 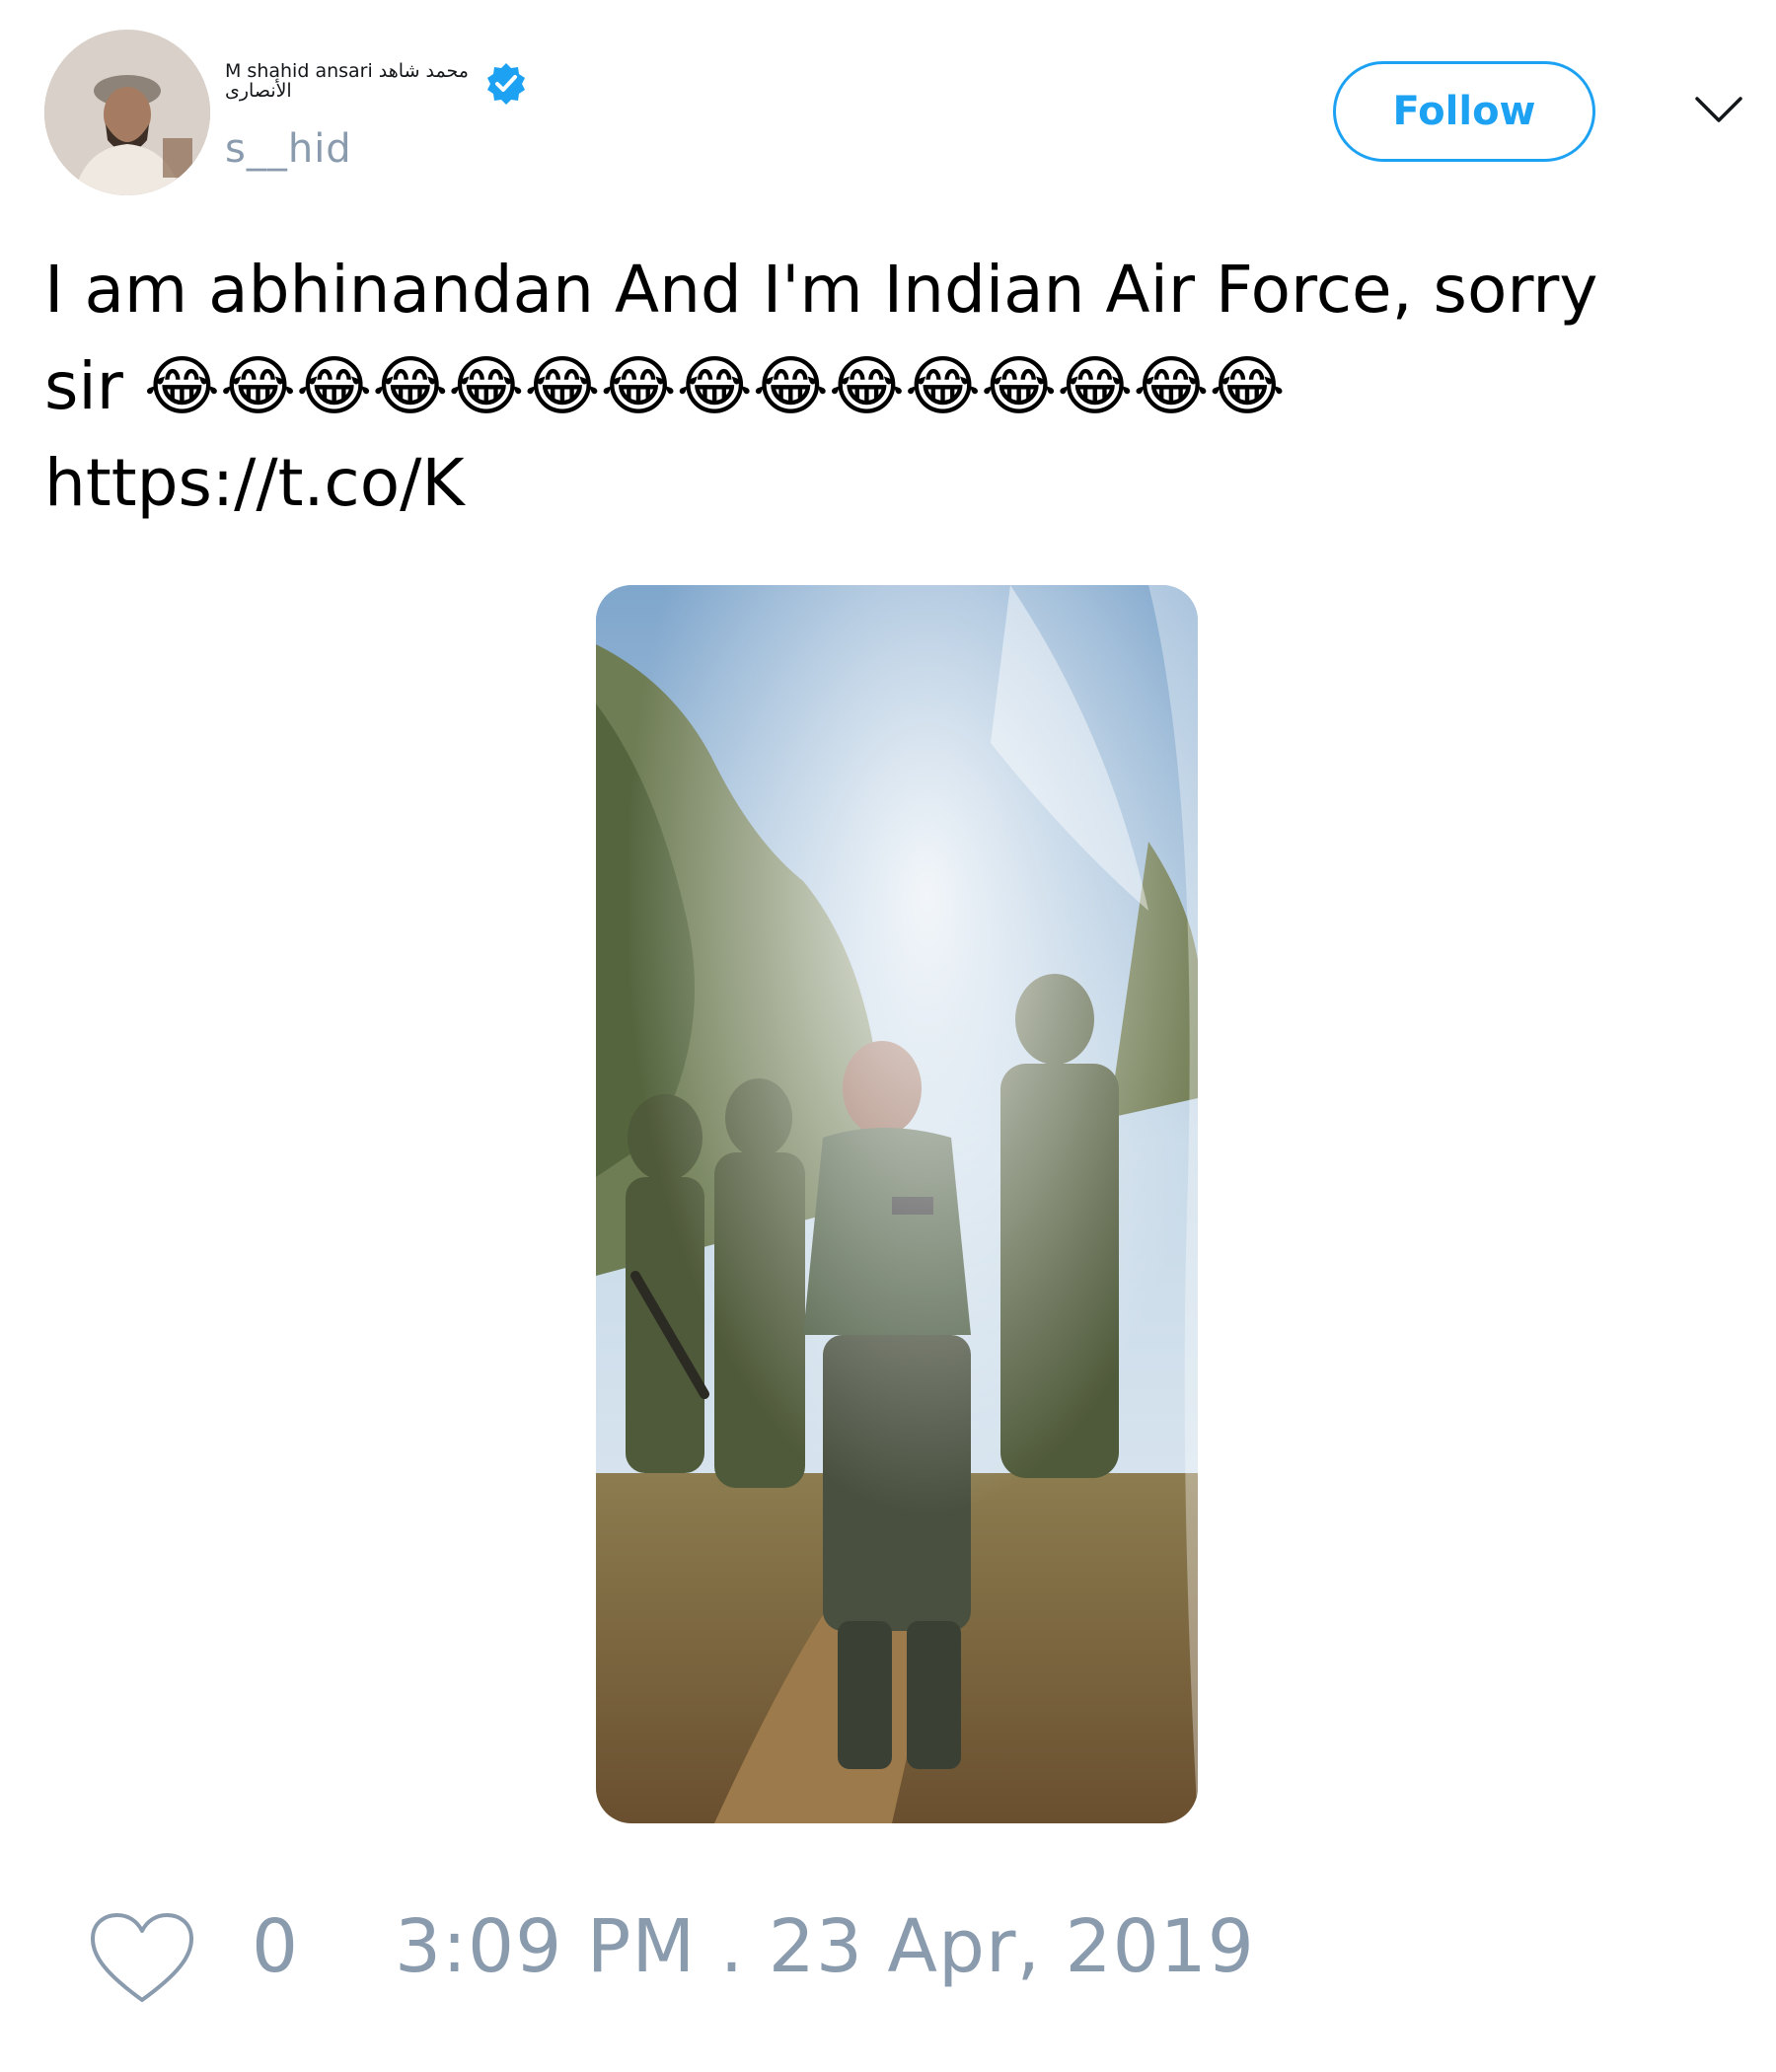 I want to click on tweet-text-line: sir 😂😂😂😂😂😂😂😂😂😂😂😂😂😂😂, so click(x=665, y=386).